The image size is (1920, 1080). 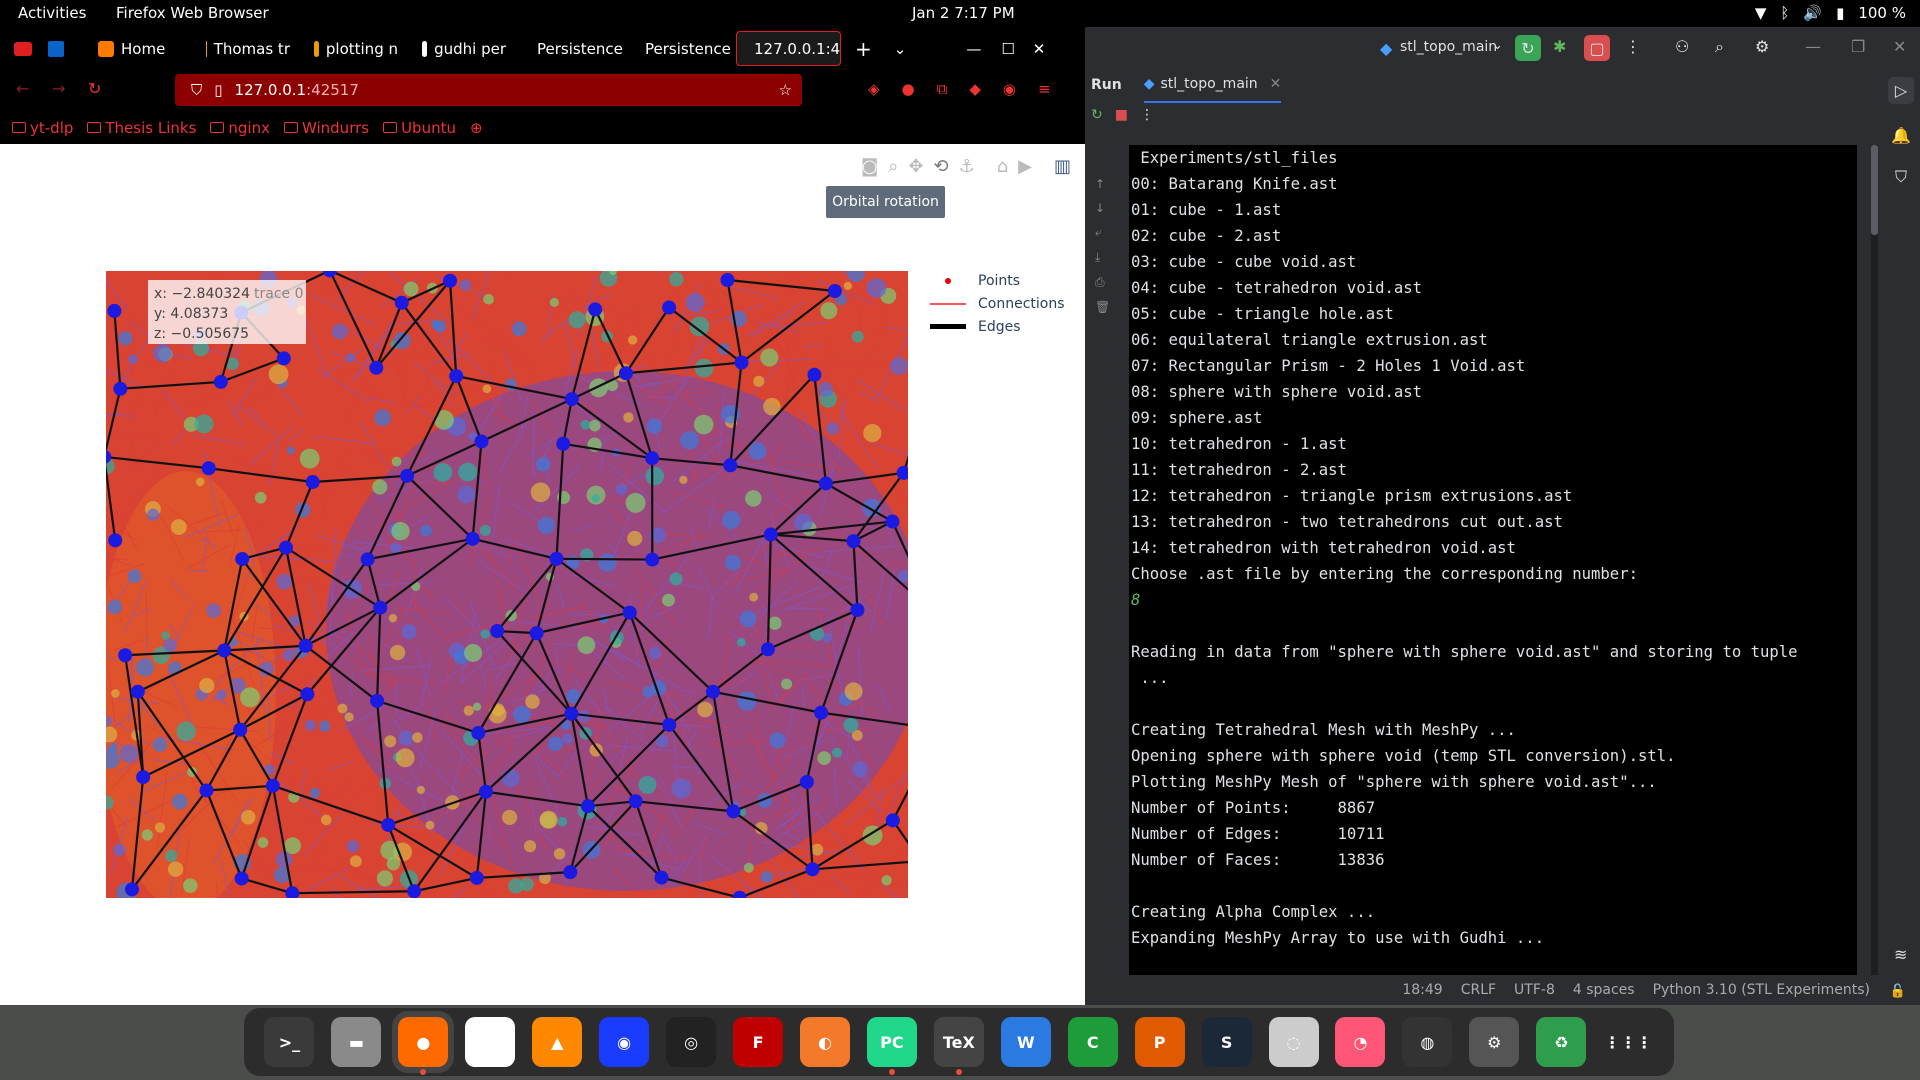 What do you see at coordinates (240, 128) in the screenshot?
I see `bookmark-folder: nginx` at bounding box center [240, 128].